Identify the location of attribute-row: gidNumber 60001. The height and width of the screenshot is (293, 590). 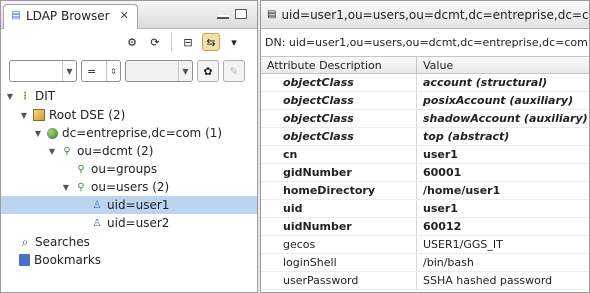
(425, 173).